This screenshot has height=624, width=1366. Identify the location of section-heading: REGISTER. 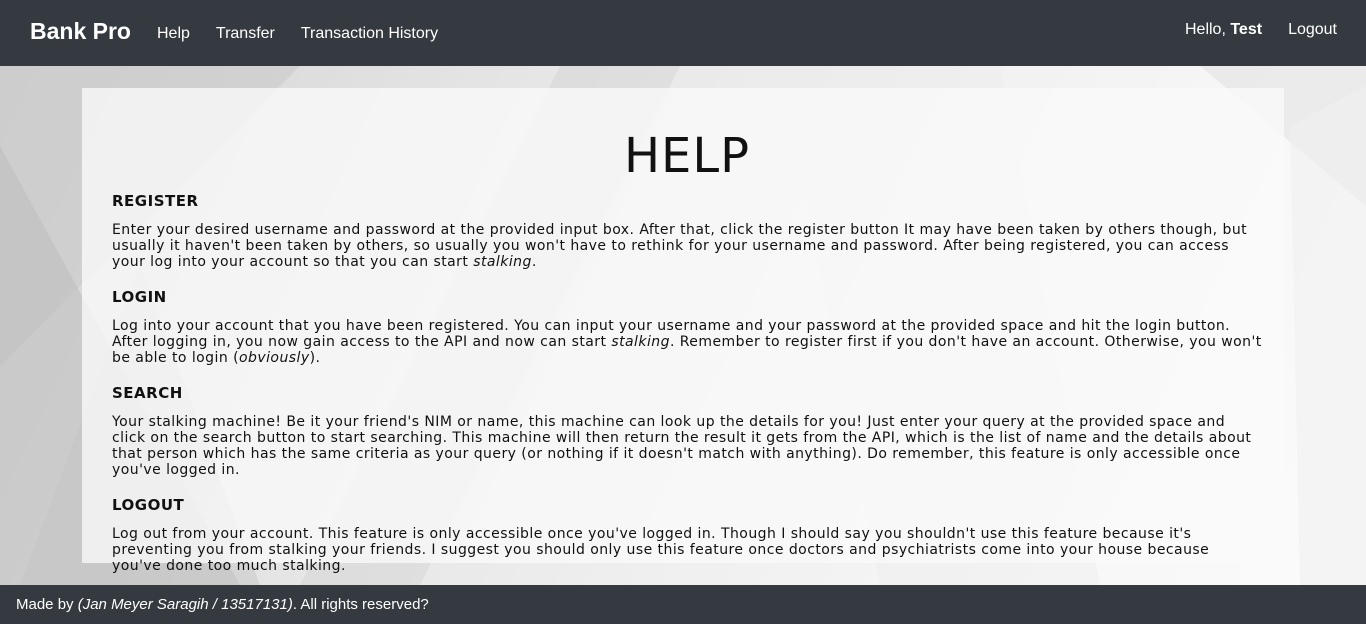
(155, 201).